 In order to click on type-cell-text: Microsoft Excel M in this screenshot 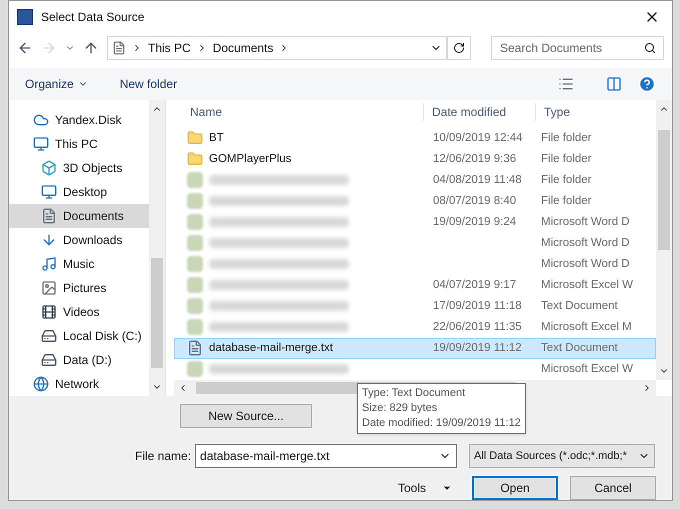, I will do `click(586, 327)`.